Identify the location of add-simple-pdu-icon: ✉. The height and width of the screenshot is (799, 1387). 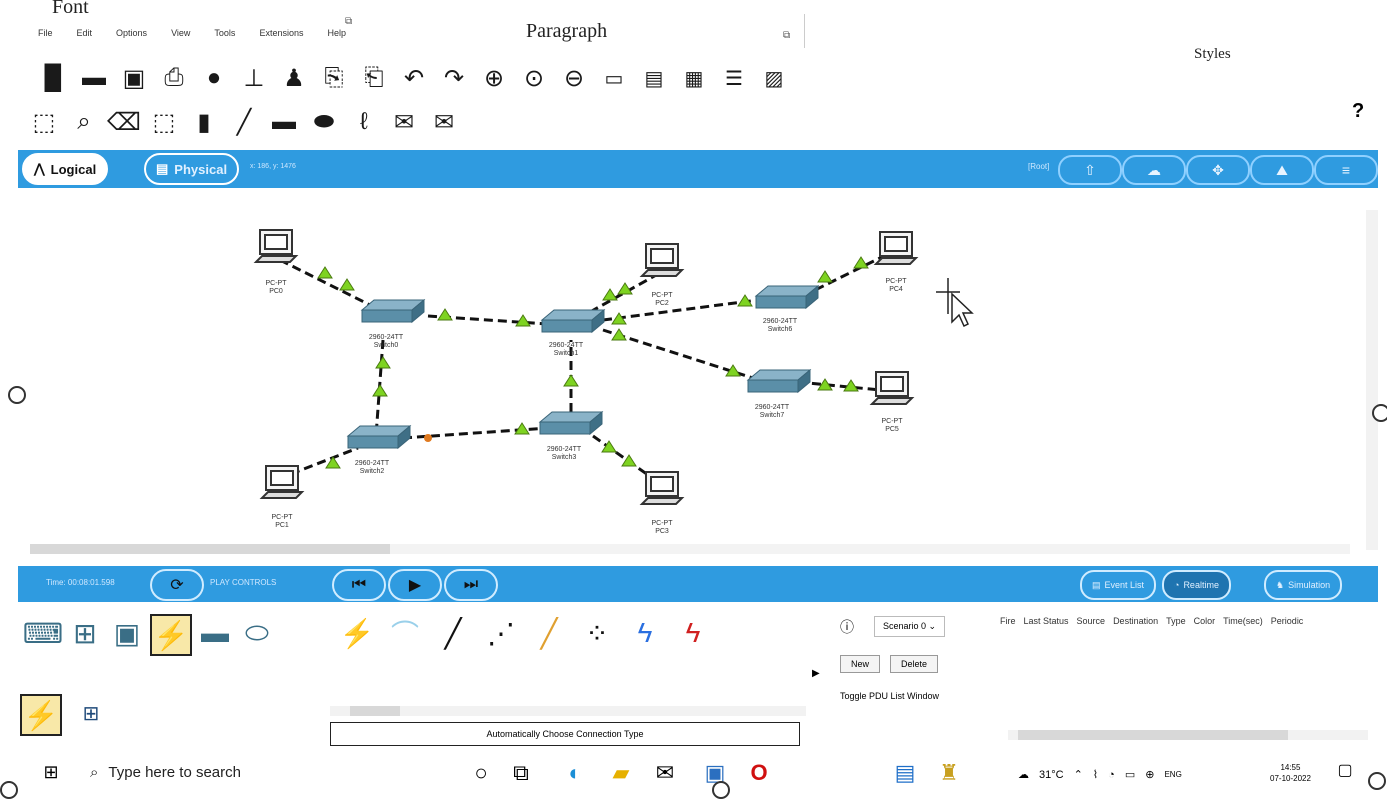
(404, 122).